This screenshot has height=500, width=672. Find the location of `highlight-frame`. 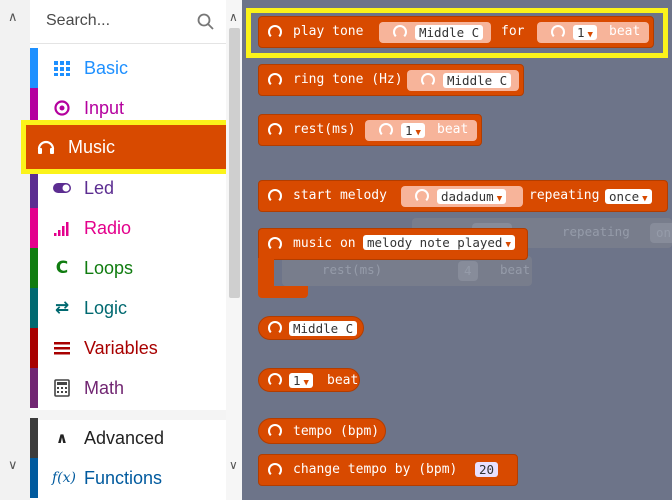

highlight-frame is located at coordinates (457, 33).